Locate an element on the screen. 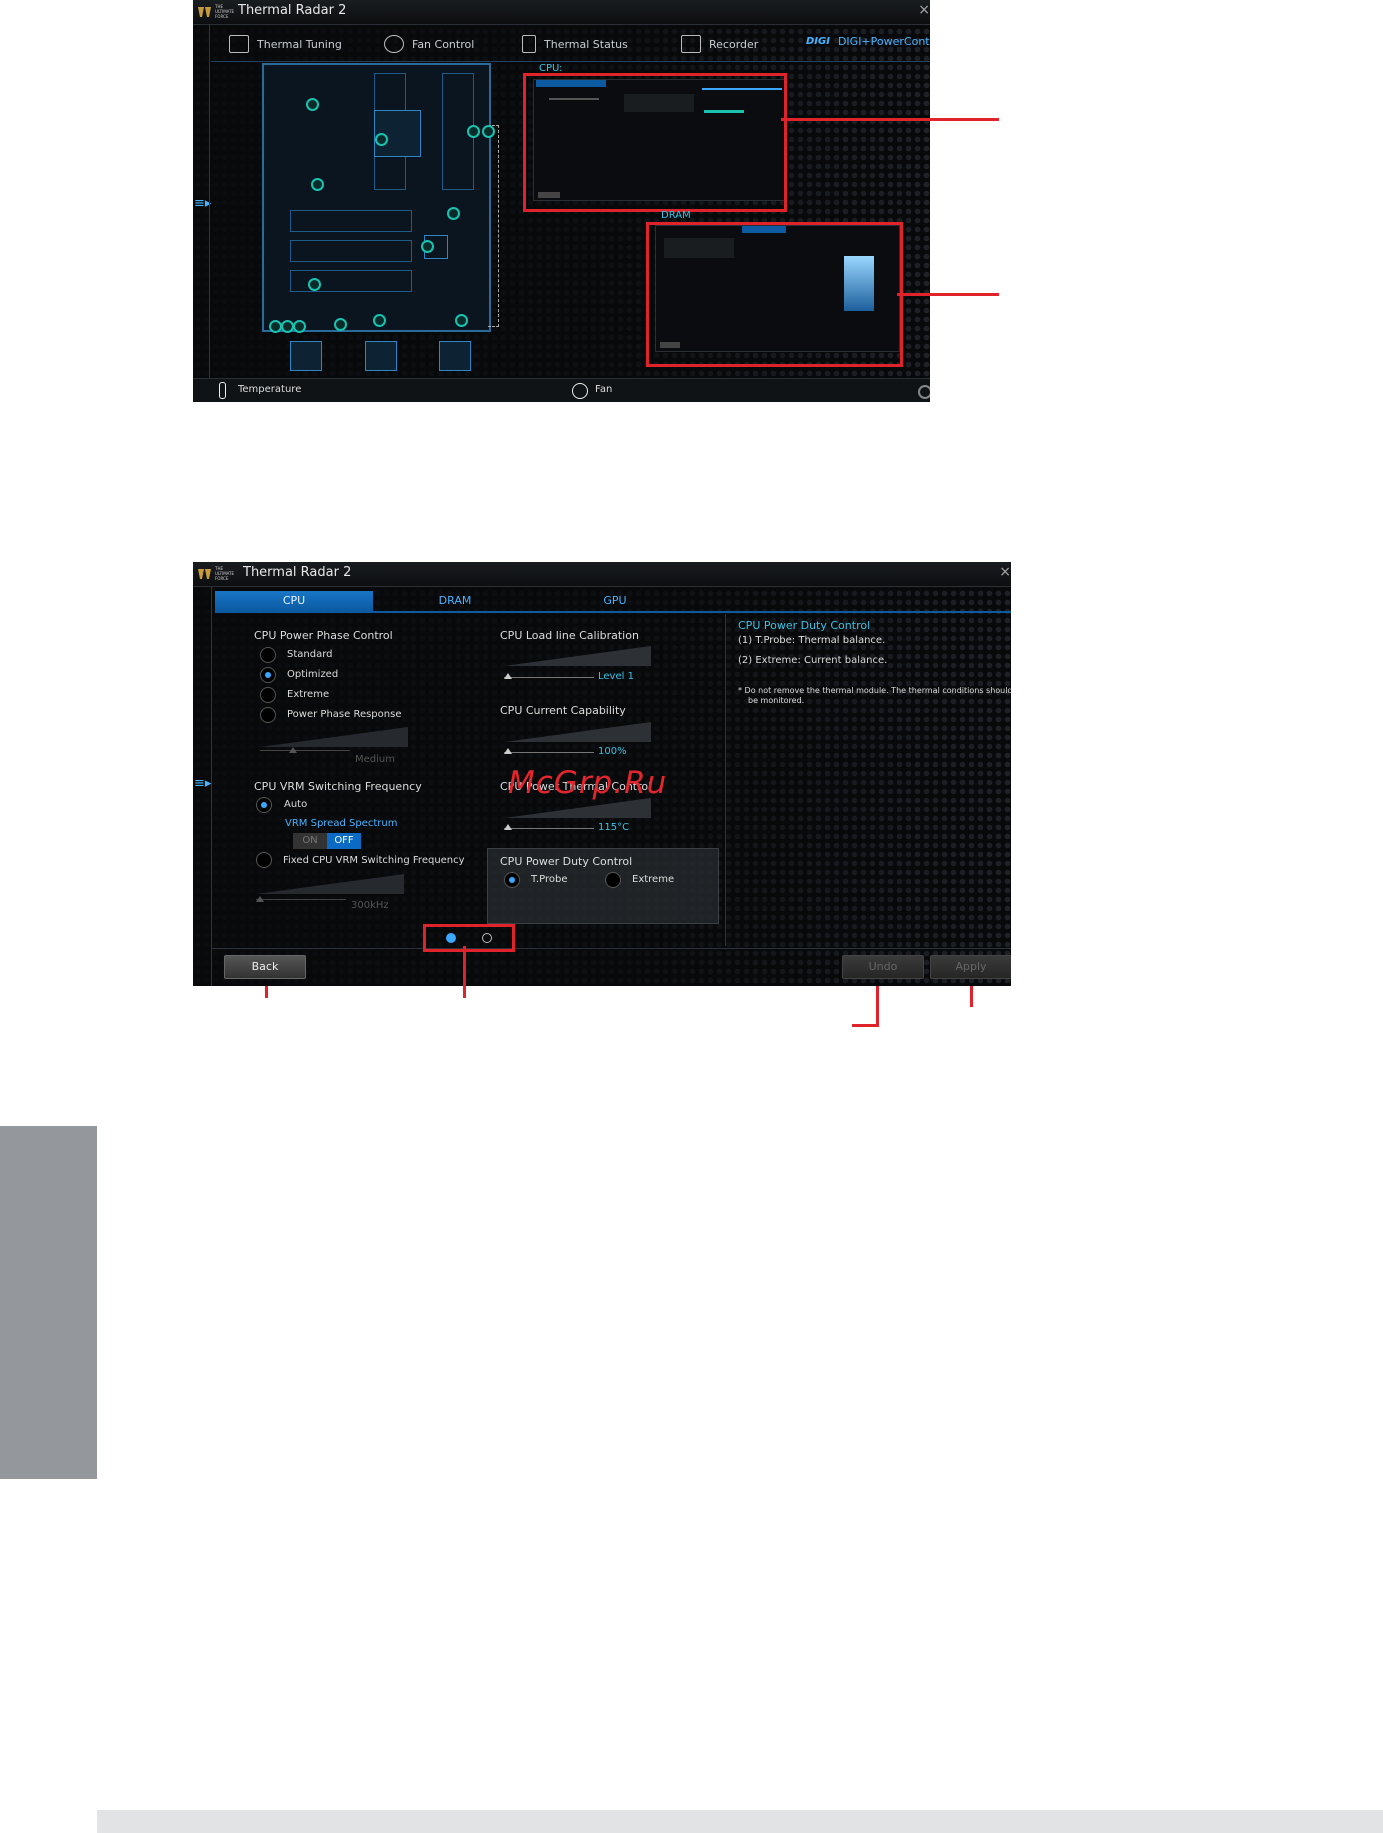 This screenshot has height=1833, width=1383. power-phase-slider-ramp is located at coordinates (334, 737).